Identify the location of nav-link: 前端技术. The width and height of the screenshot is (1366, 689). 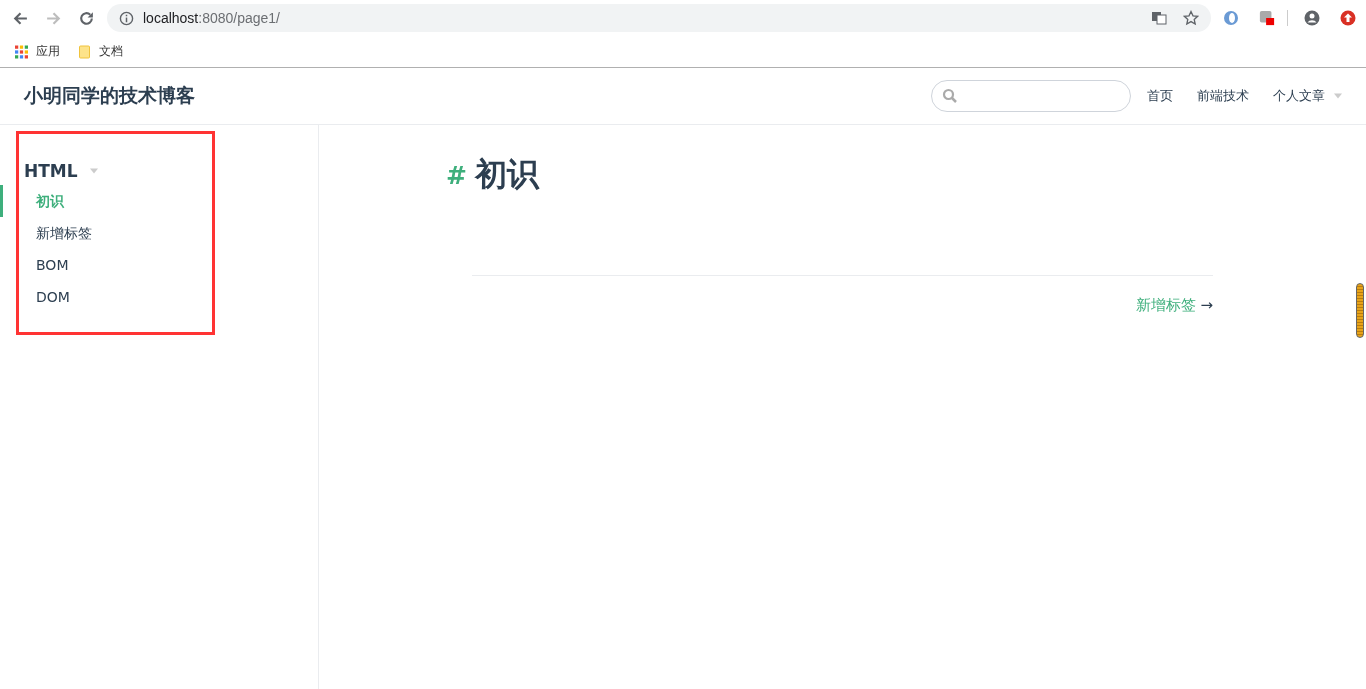
(1223, 96).